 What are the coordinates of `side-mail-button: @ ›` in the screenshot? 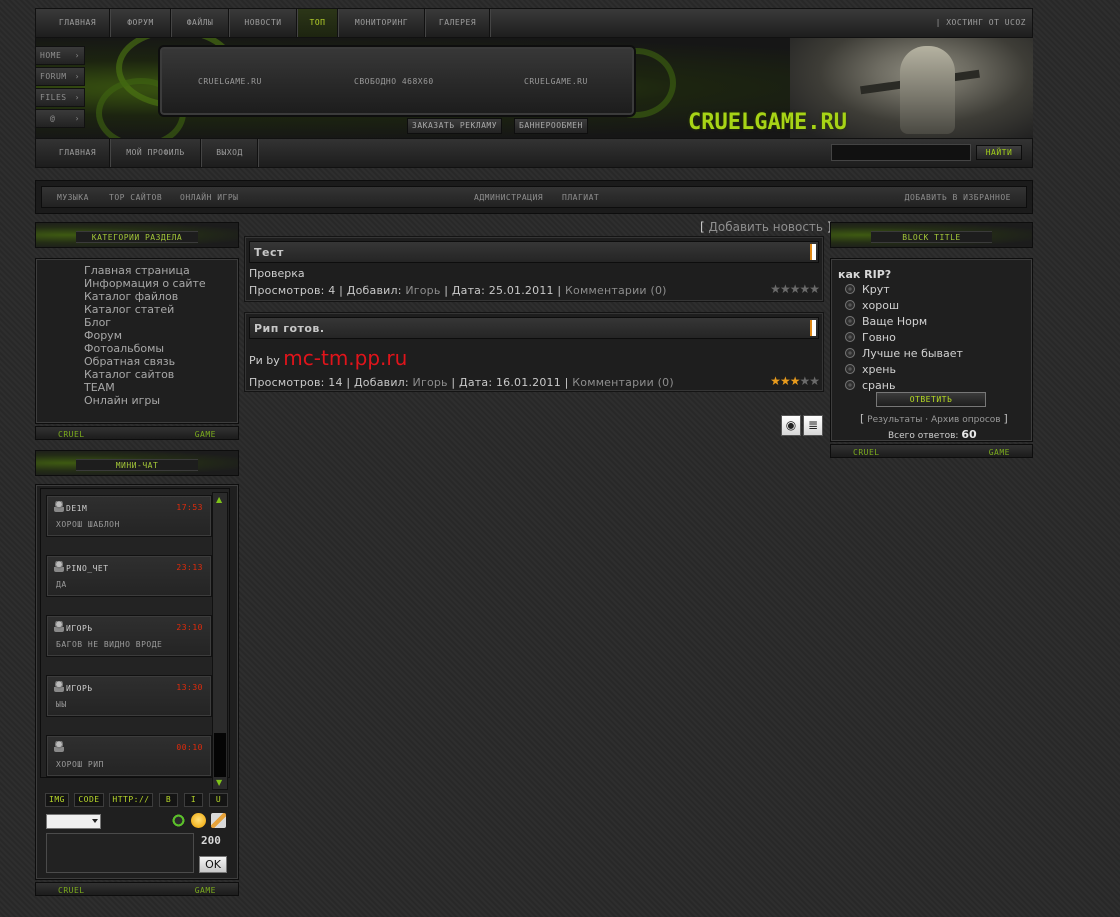 It's located at (60, 118).